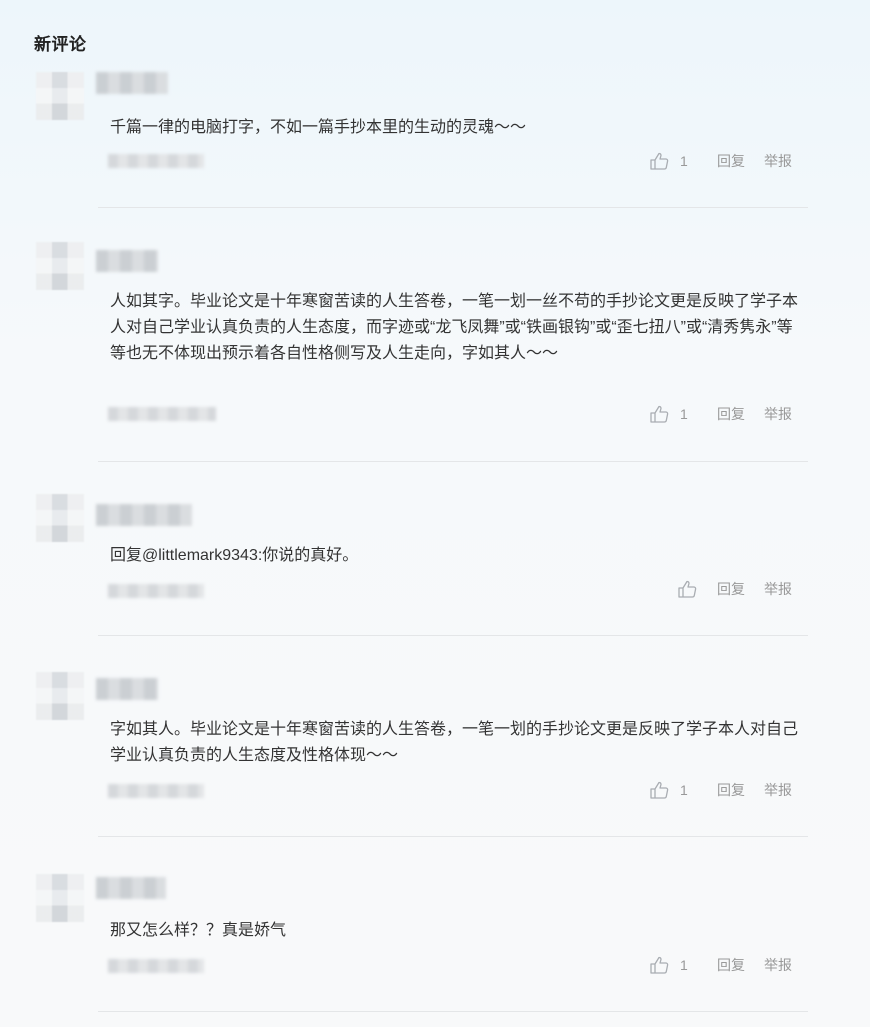 This screenshot has height=1027, width=870. I want to click on like-button, so click(679, 589).